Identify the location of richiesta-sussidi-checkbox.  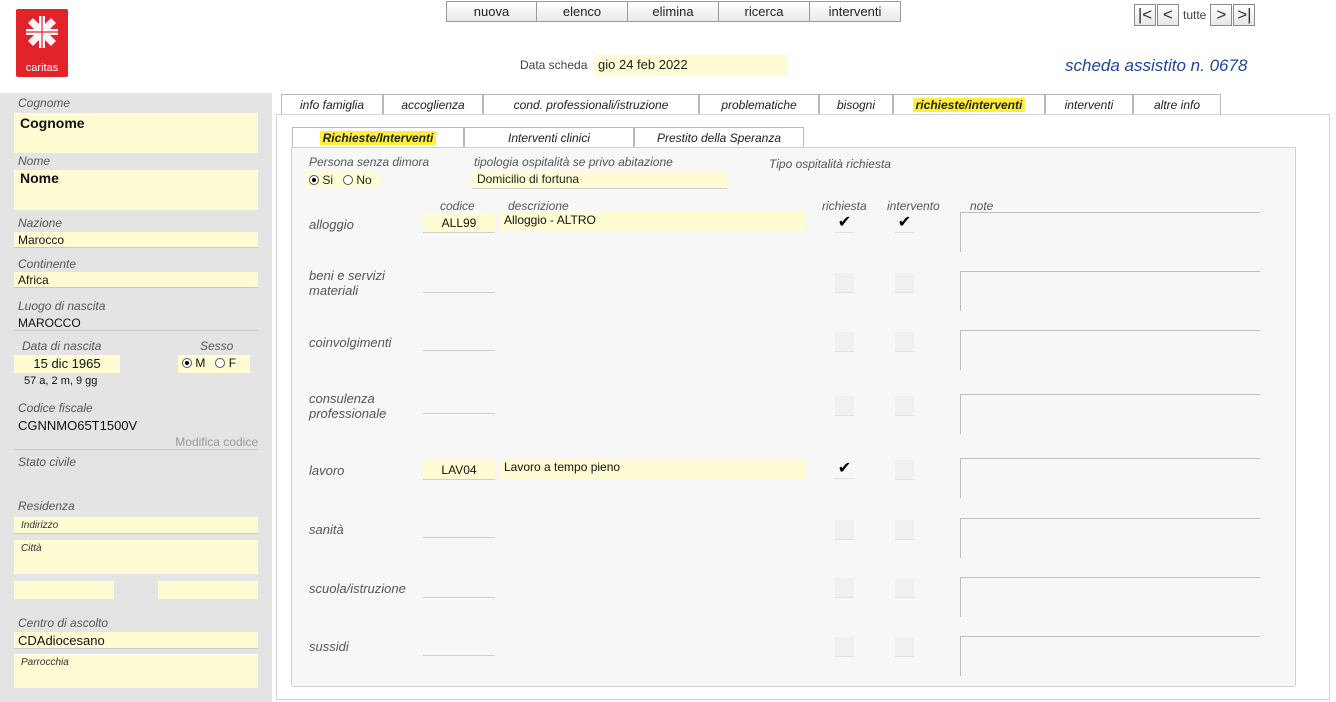
(844, 647).